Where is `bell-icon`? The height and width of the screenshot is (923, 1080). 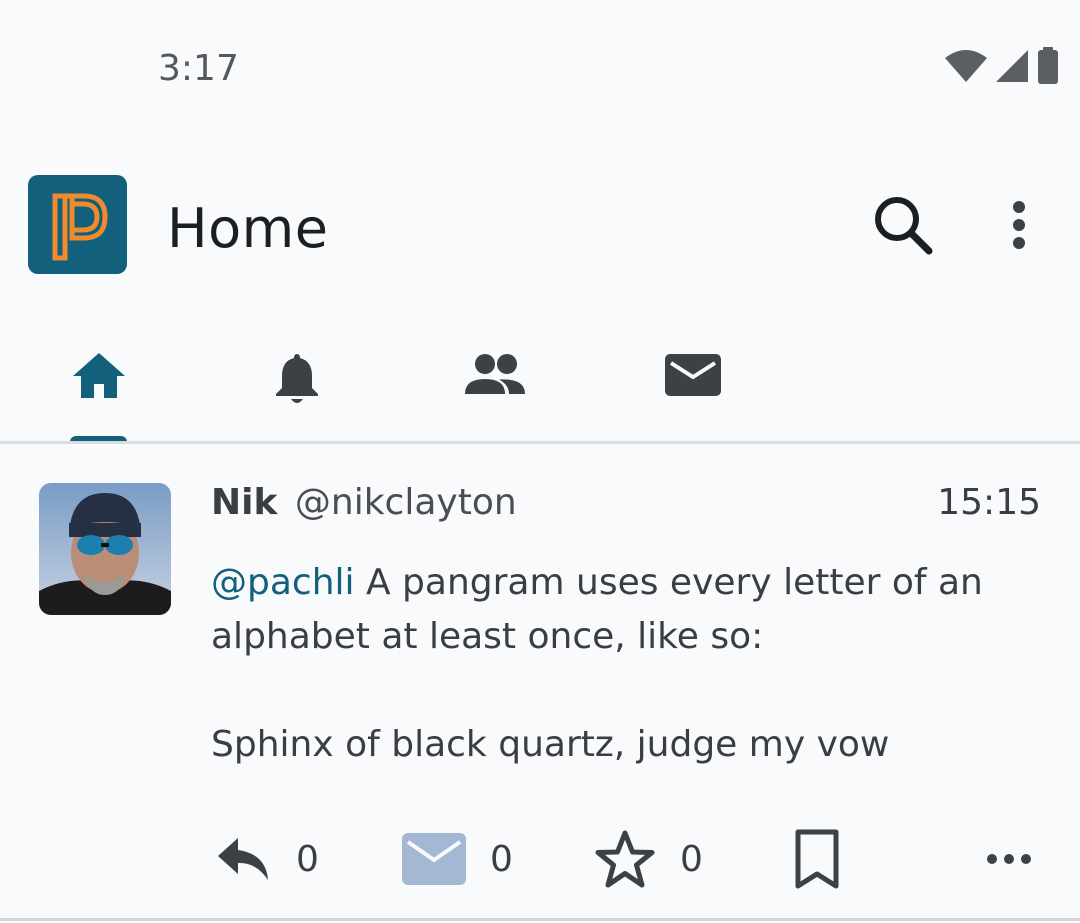 bell-icon is located at coordinates (297, 378).